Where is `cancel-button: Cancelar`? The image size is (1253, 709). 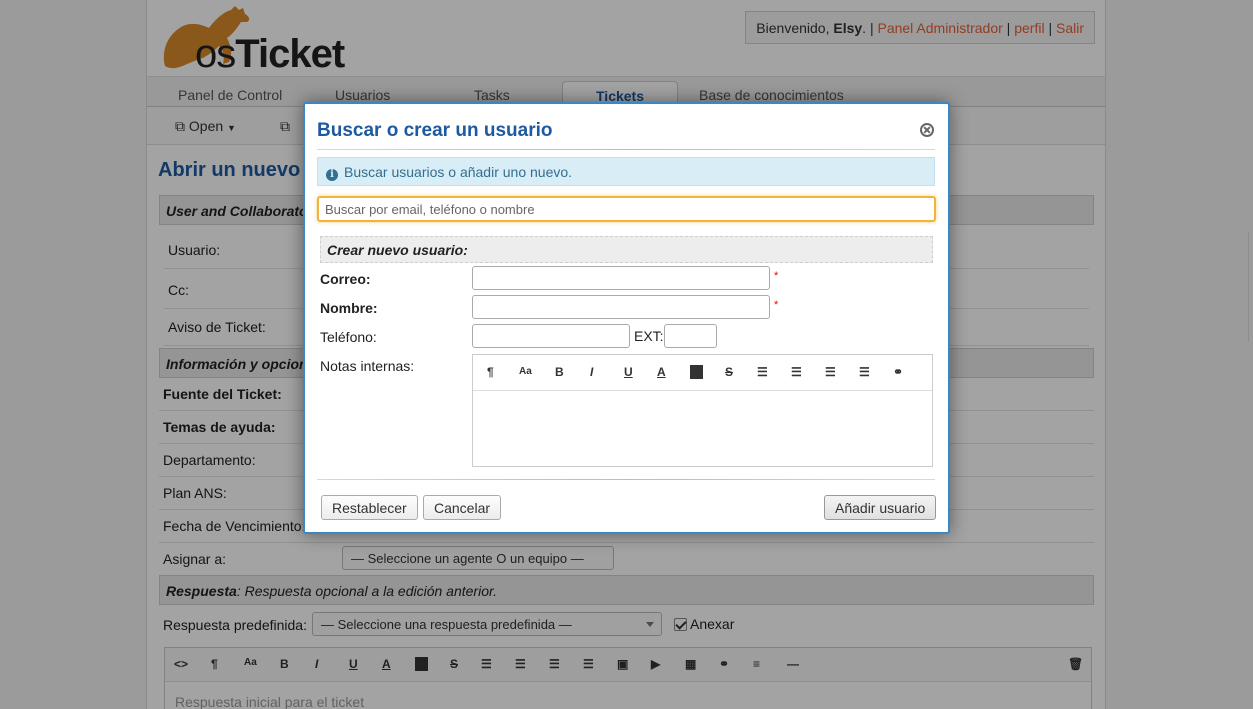
cancel-button: Cancelar is located at coordinates (462, 507).